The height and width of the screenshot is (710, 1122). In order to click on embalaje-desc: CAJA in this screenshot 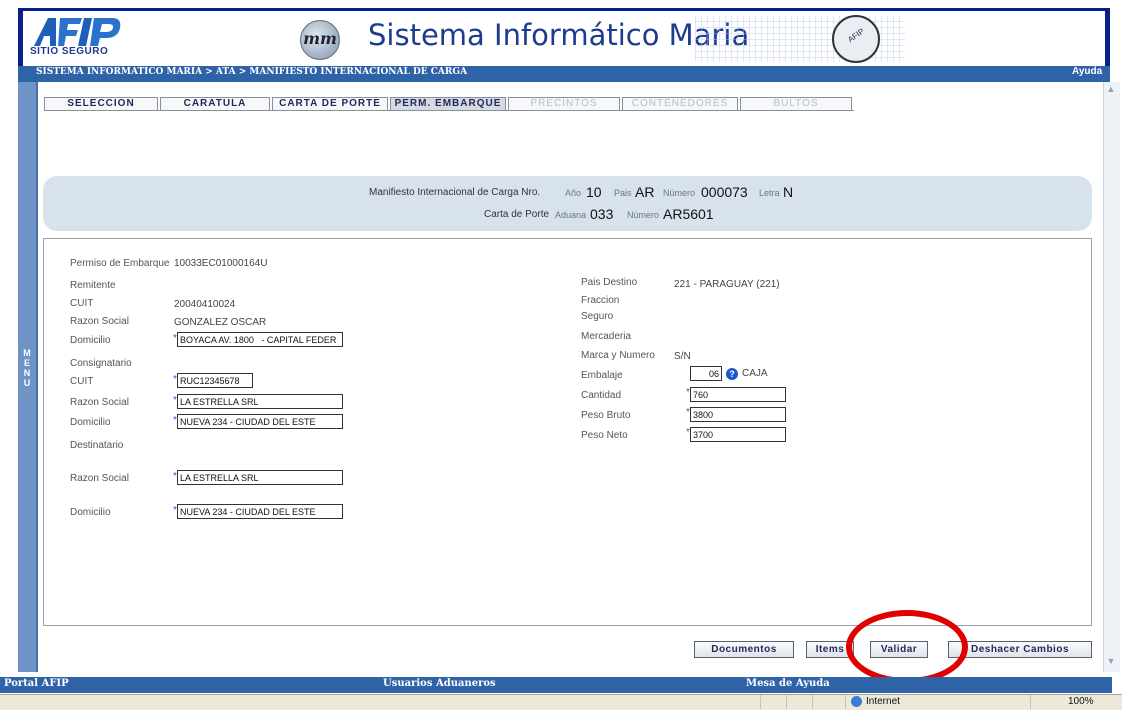, I will do `click(755, 373)`.